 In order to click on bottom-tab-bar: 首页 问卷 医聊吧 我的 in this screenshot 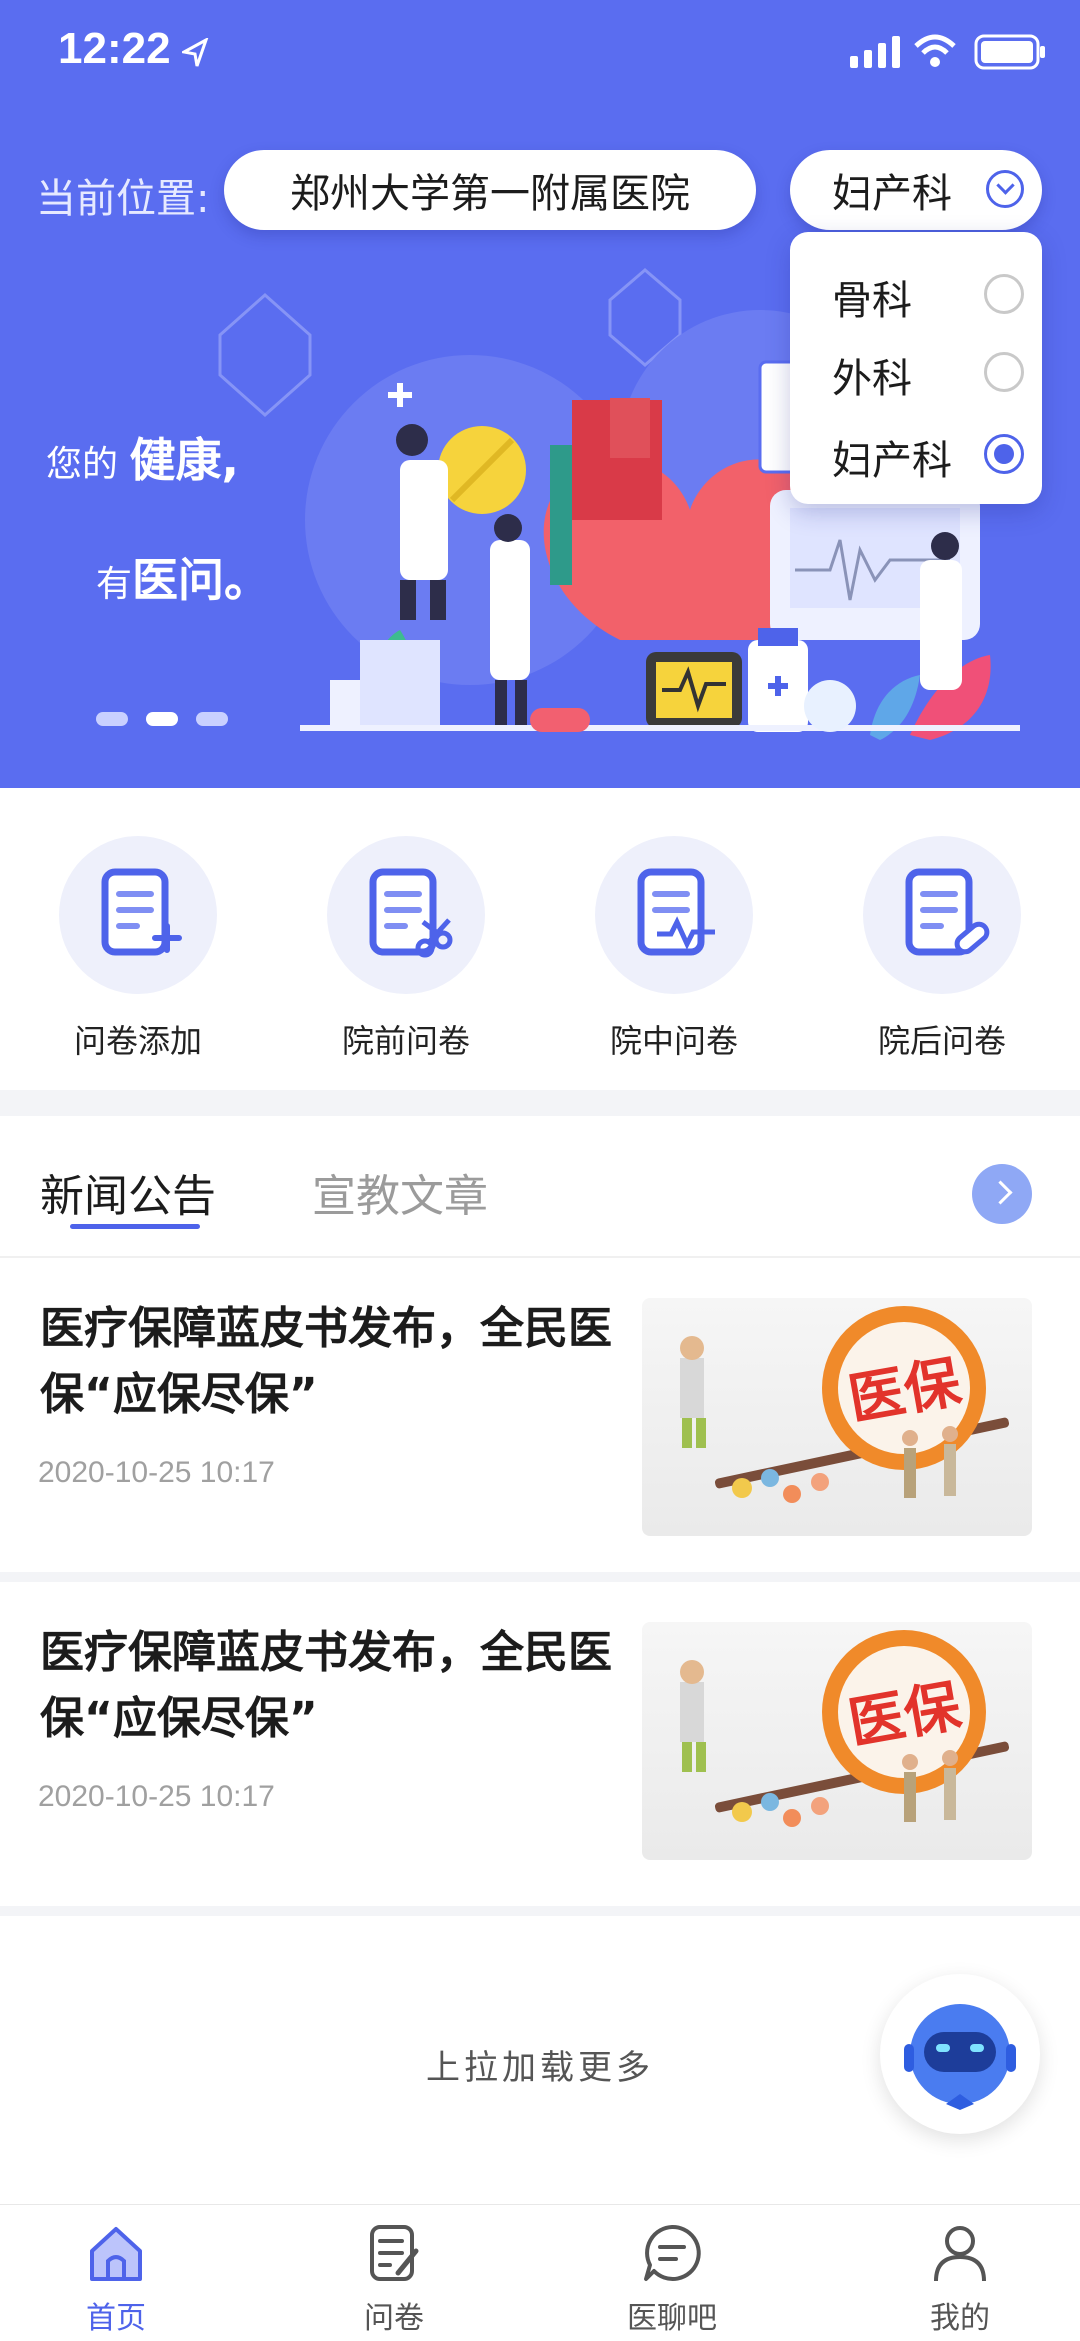, I will do `click(540, 2272)`.